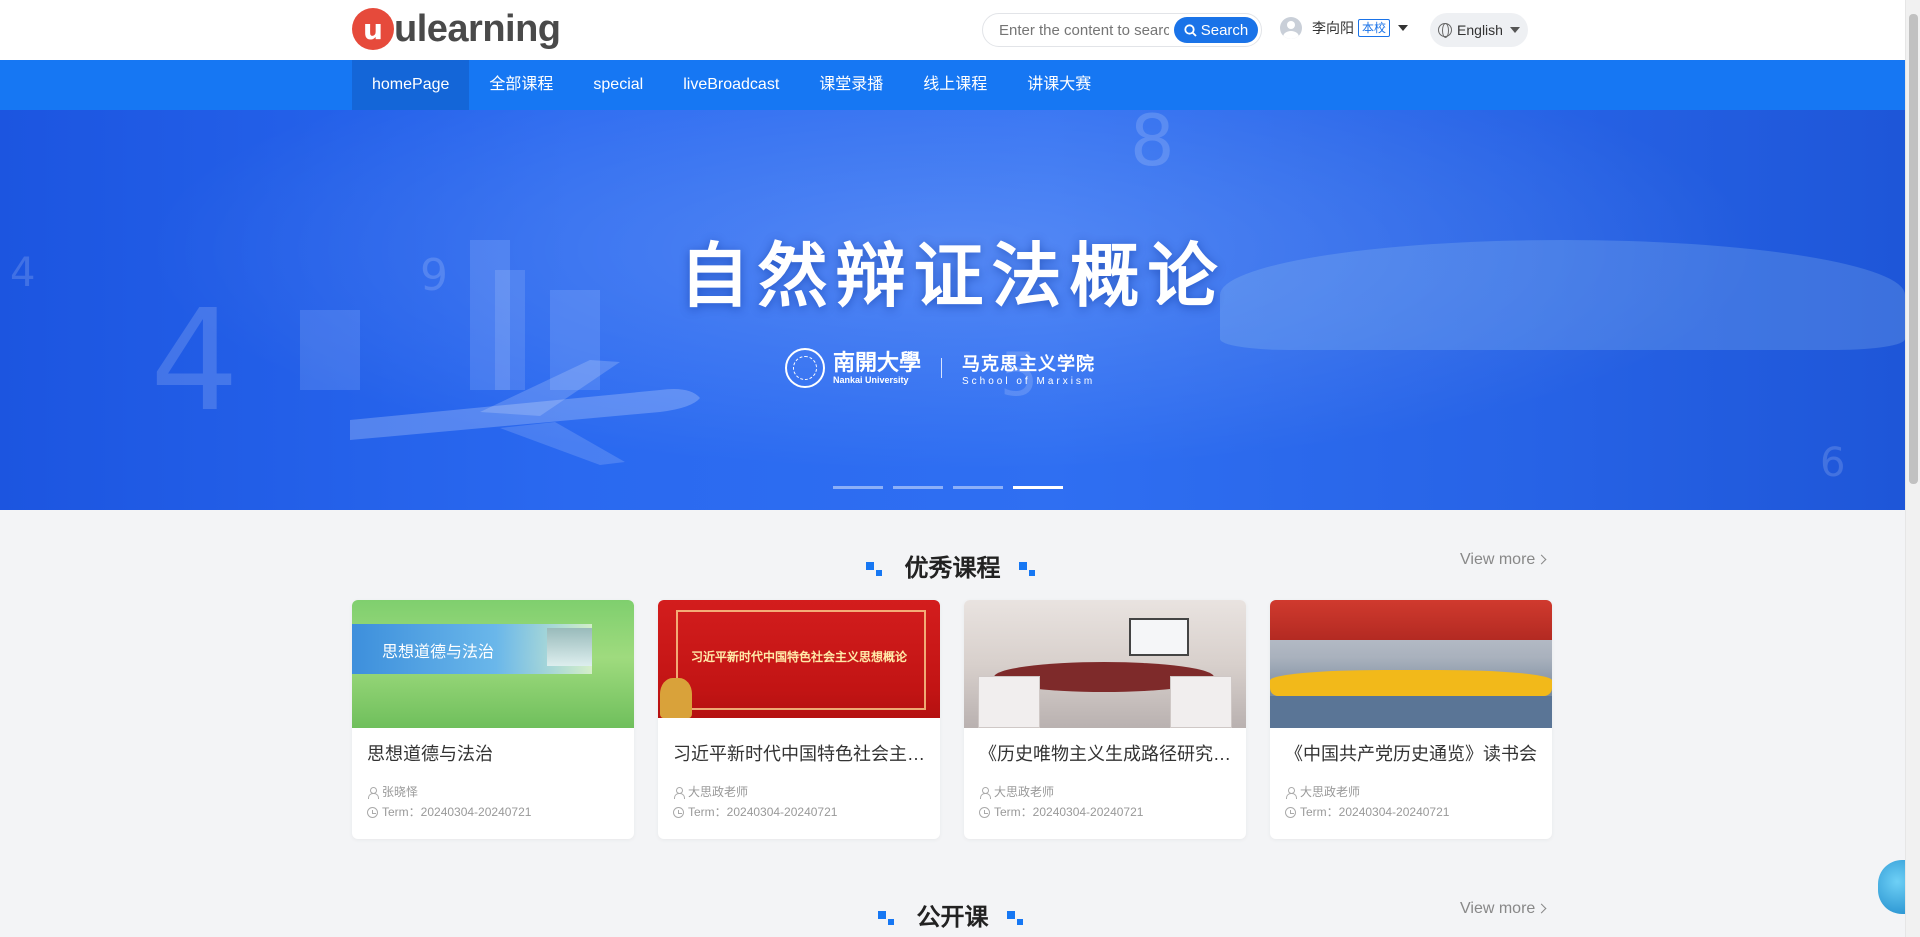 The image size is (1920, 937). I want to click on section-excellent-courses-title: 优秀课程, so click(952, 565).